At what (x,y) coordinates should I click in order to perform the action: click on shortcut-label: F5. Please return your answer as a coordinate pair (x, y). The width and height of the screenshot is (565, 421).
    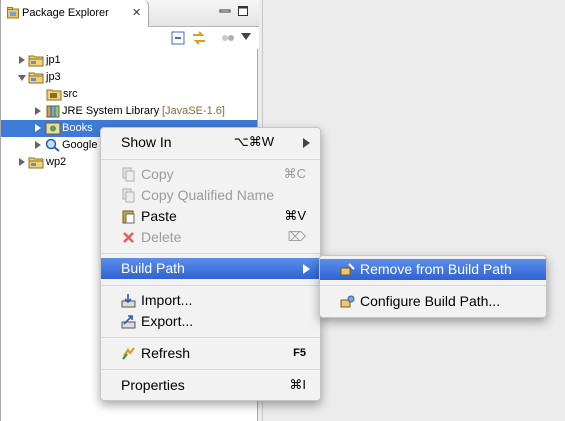
    Looking at the image, I should click on (299, 353).